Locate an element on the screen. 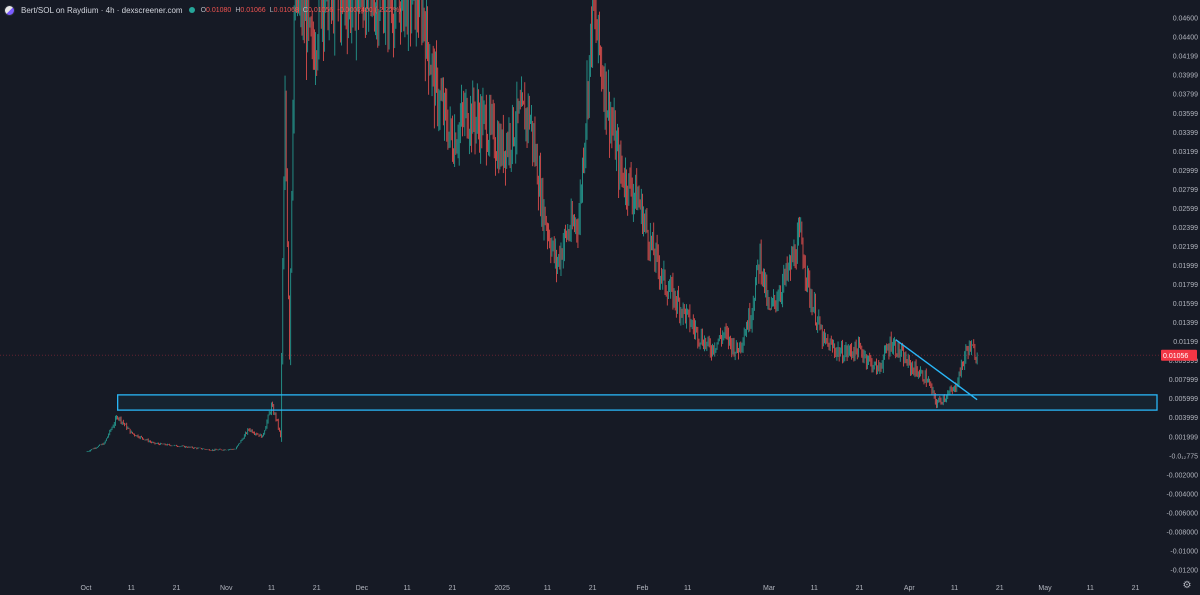 Image resolution: width=1200 pixels, height=595 pixels. y-tick-label: 0.03999 is located at coordinates (1185, 76).